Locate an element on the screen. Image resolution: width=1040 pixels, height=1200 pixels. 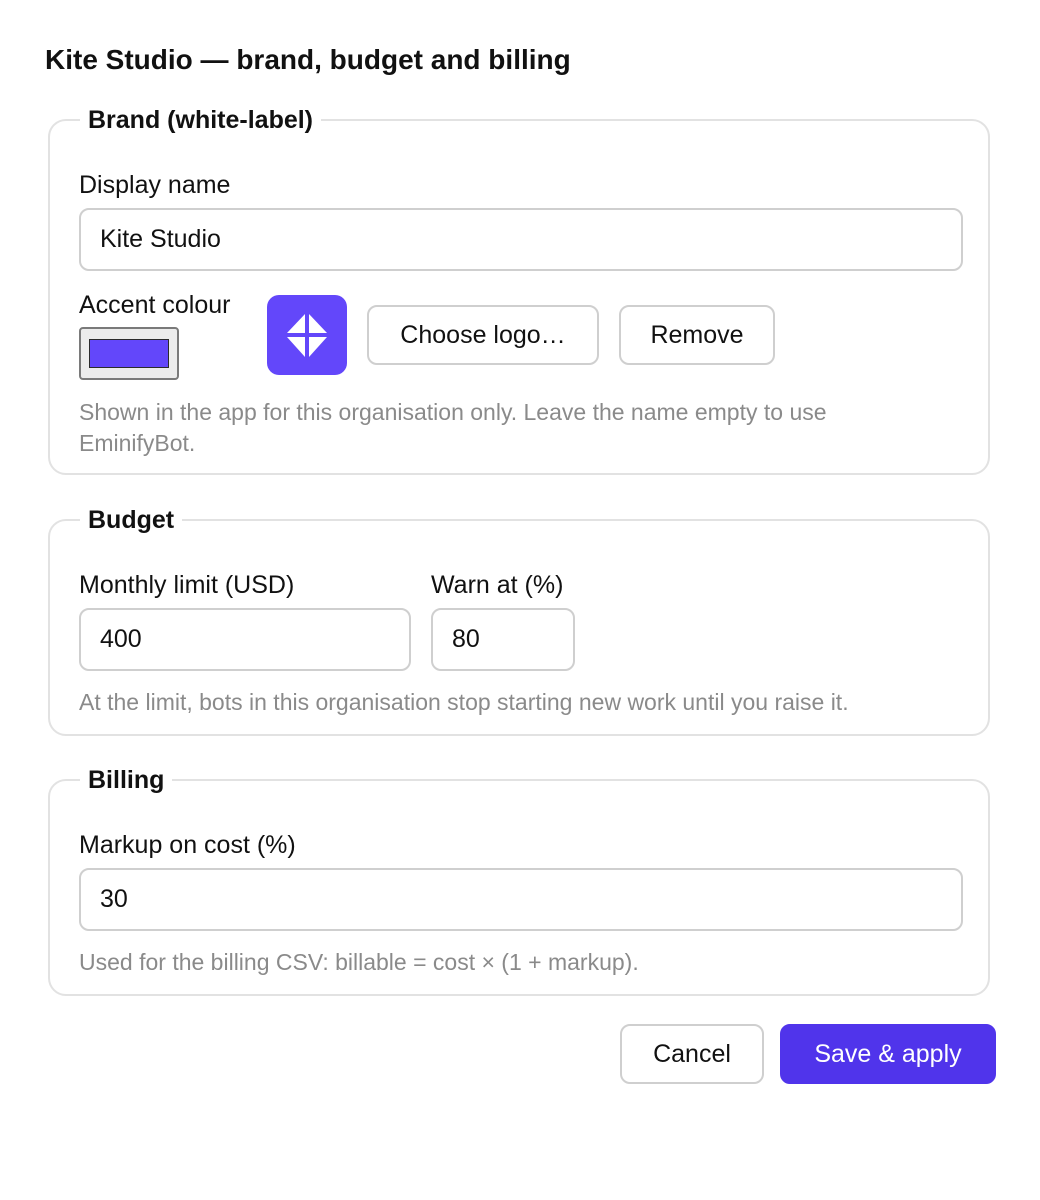
accent-colour-label: Accent colour is located at coordinates (155, 305).